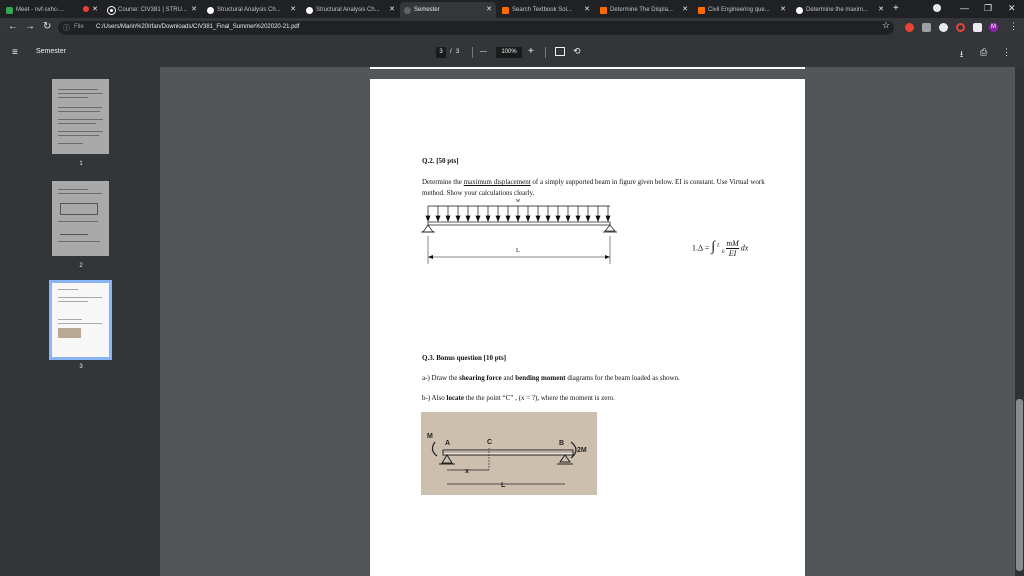 Image resolution: width=1024 pixels, height=576 pixels. What do you see at coordinates (577, 51) in the screenshot?
I see `rotate-icon: ⟲` at bounding box center [577, 51].